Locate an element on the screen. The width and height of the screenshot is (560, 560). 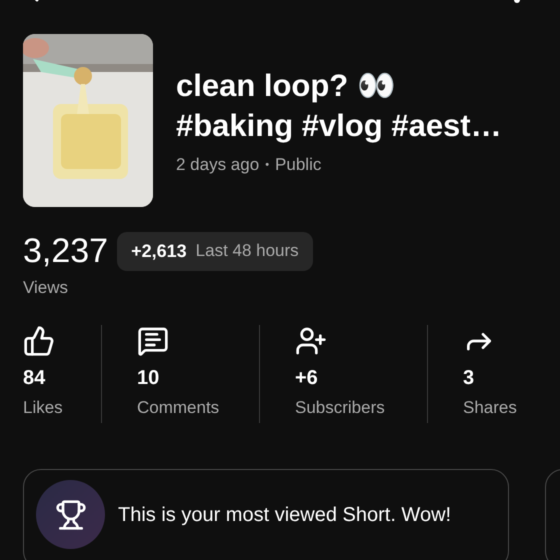
stat-label: Likes is located at coordinates (43, 407).